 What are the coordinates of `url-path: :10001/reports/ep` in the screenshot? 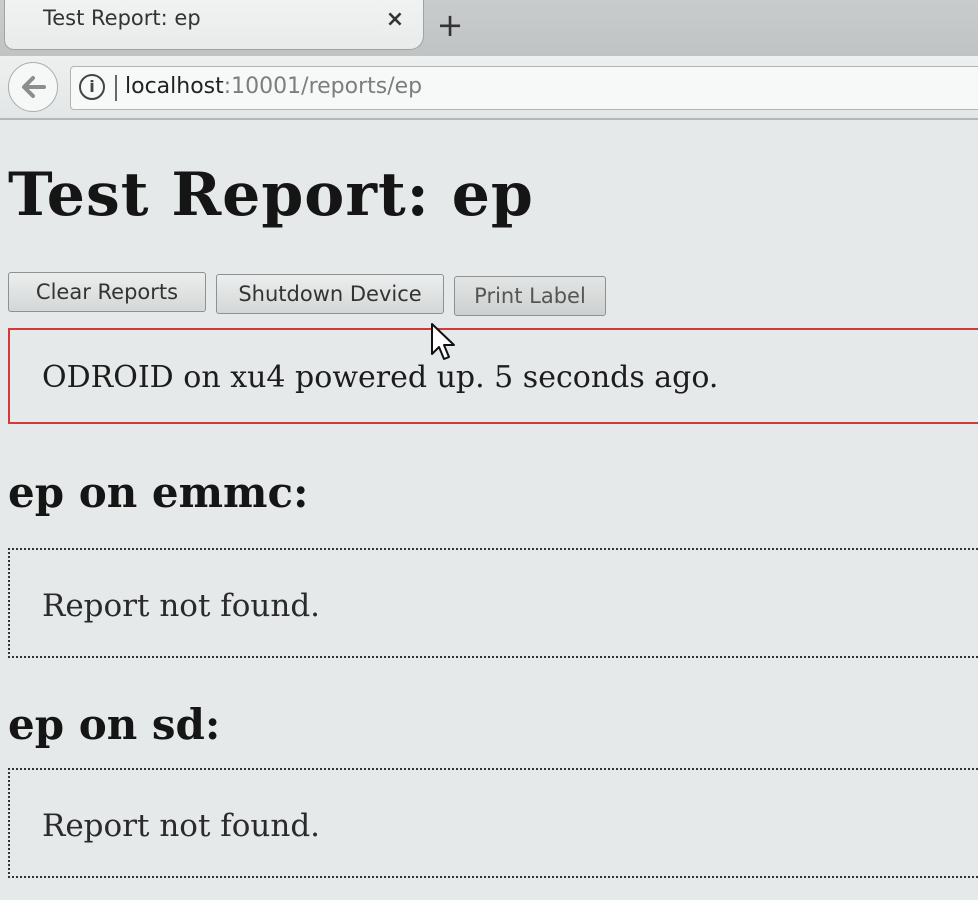 It's located at (323, 86).